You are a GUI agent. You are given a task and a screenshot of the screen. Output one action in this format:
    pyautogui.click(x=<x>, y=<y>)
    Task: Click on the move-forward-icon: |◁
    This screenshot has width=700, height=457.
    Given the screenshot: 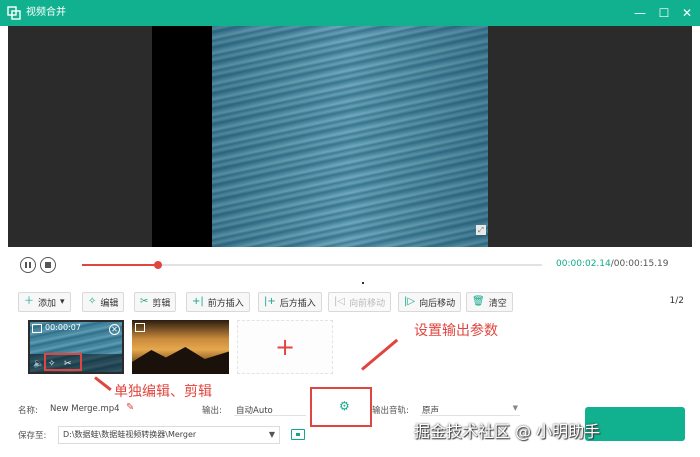 What is the action you would take?
    pyautogui.click(x=340, y=301)
    